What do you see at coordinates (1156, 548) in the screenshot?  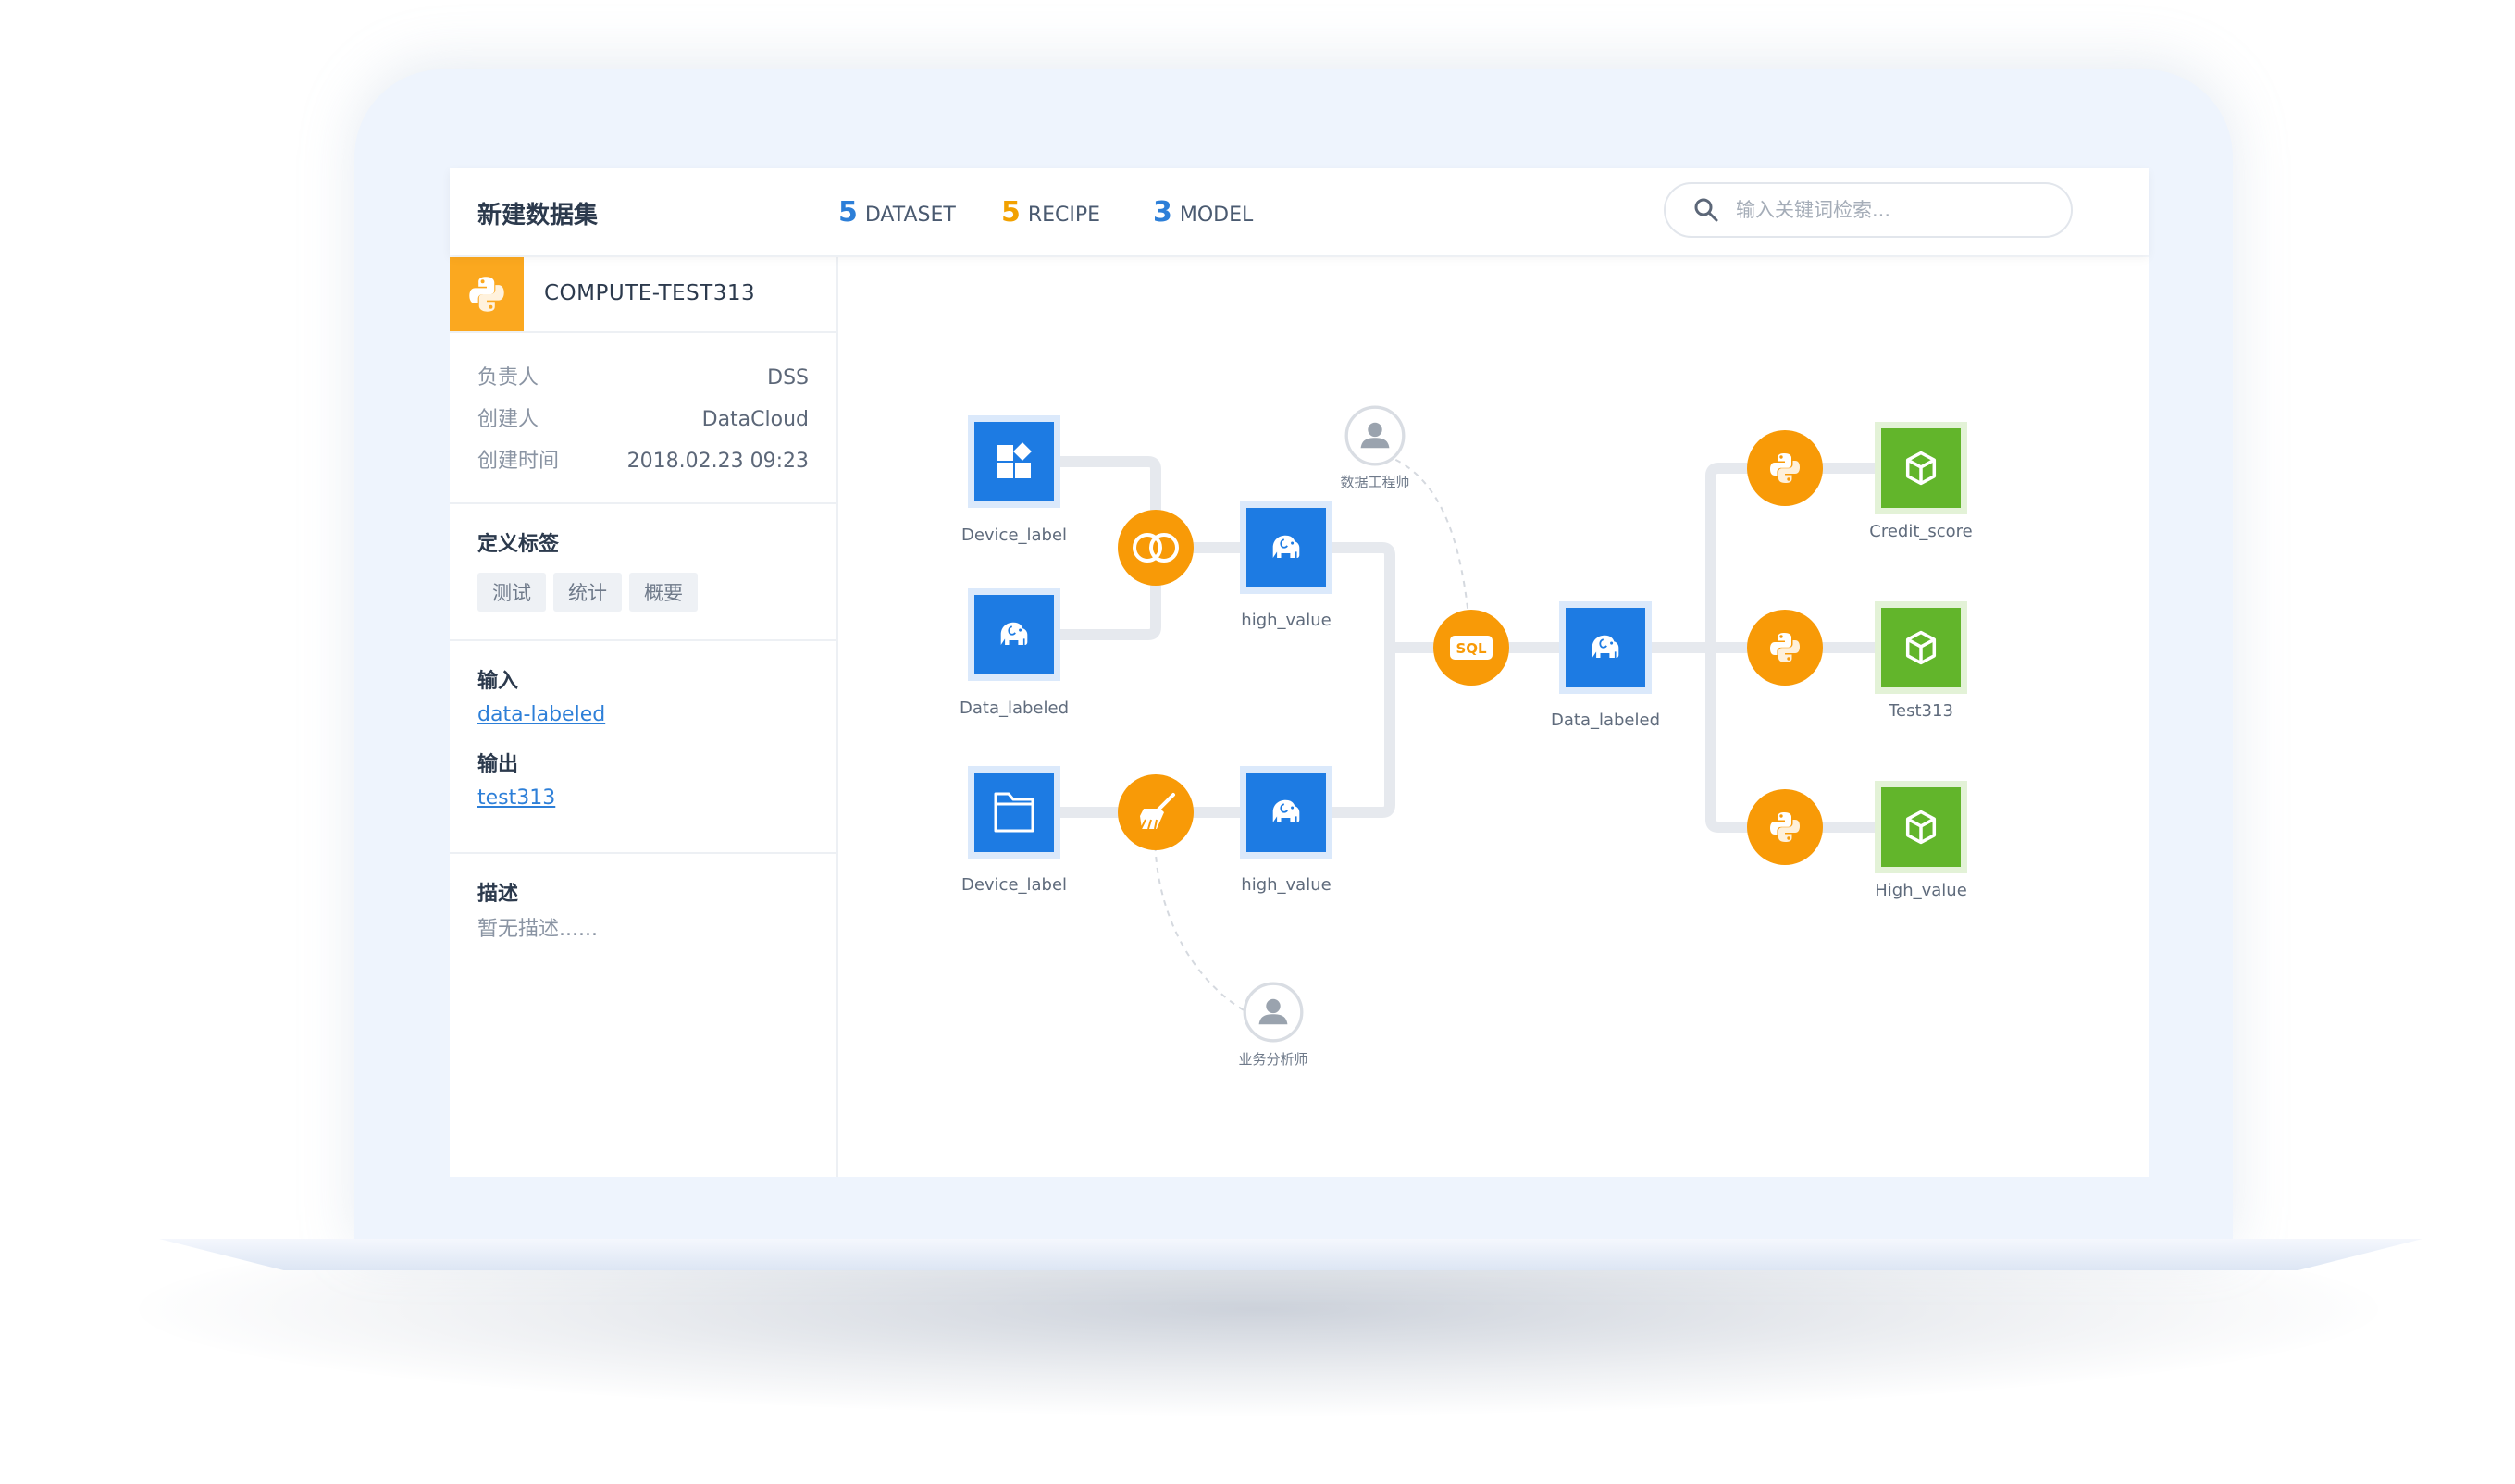 I see `recipe-node-join` at bounding box center [1156, 548].